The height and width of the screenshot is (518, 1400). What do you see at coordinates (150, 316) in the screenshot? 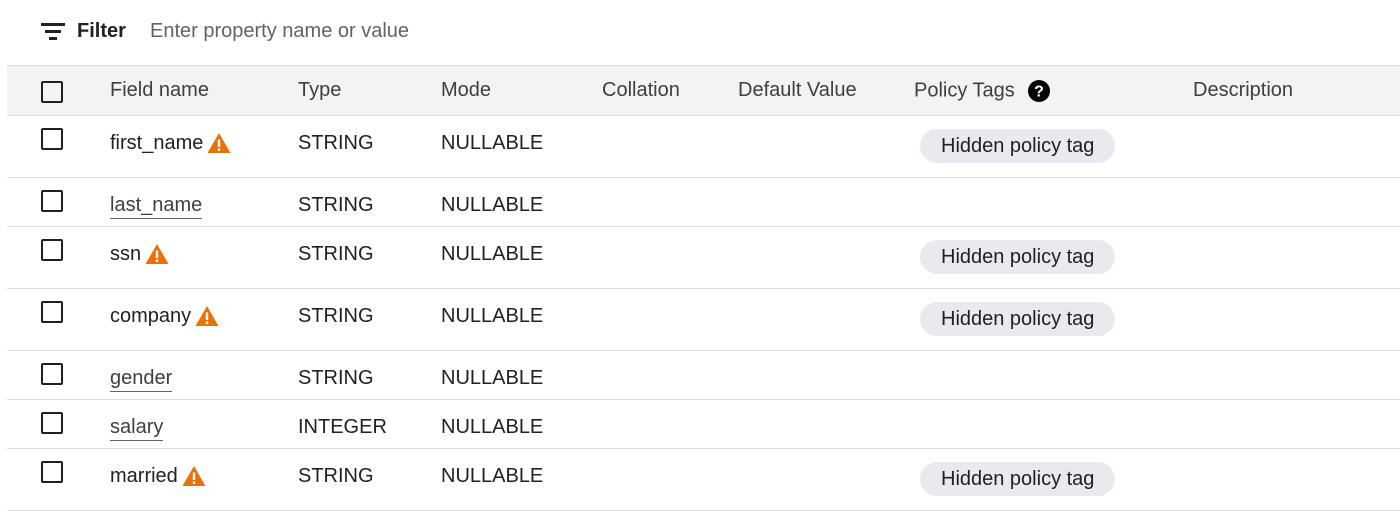
I see `field-name: company` at bounding box center [150, 316].